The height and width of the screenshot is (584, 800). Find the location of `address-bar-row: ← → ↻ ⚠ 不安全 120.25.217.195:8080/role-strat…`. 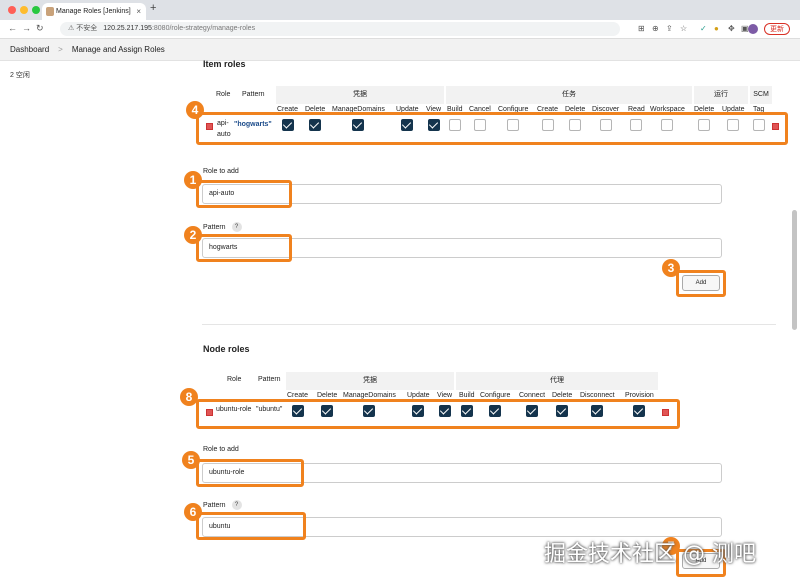

address-bar-row: ← → ↻ ⚠ 不安全 120.25.217.195:8080/role-strat… is located at coordinates (400, 29).